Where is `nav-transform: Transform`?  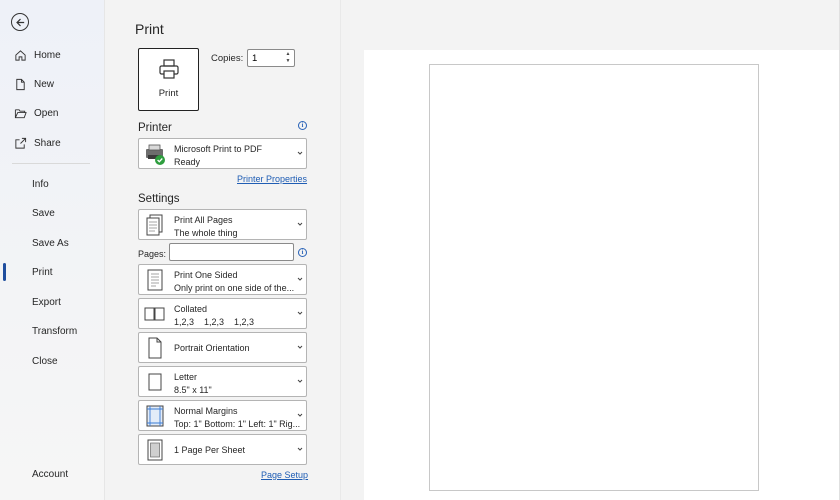
nav-transform: Transform is located at coordinates (52, 331).